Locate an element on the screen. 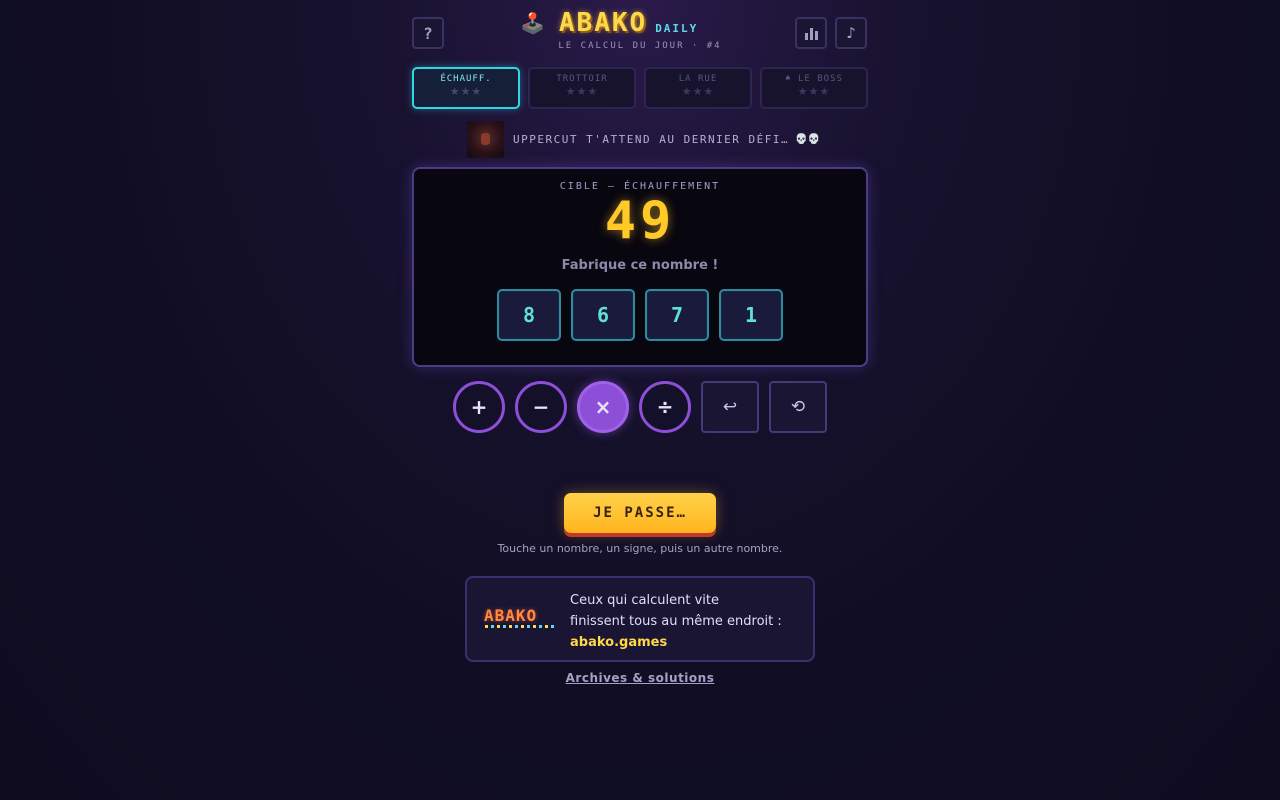 Image resolution: width=1280 pixels, height=800 pixels. logo: 🕹️ ABAKO DAILY is located at coordinates (609, 23).